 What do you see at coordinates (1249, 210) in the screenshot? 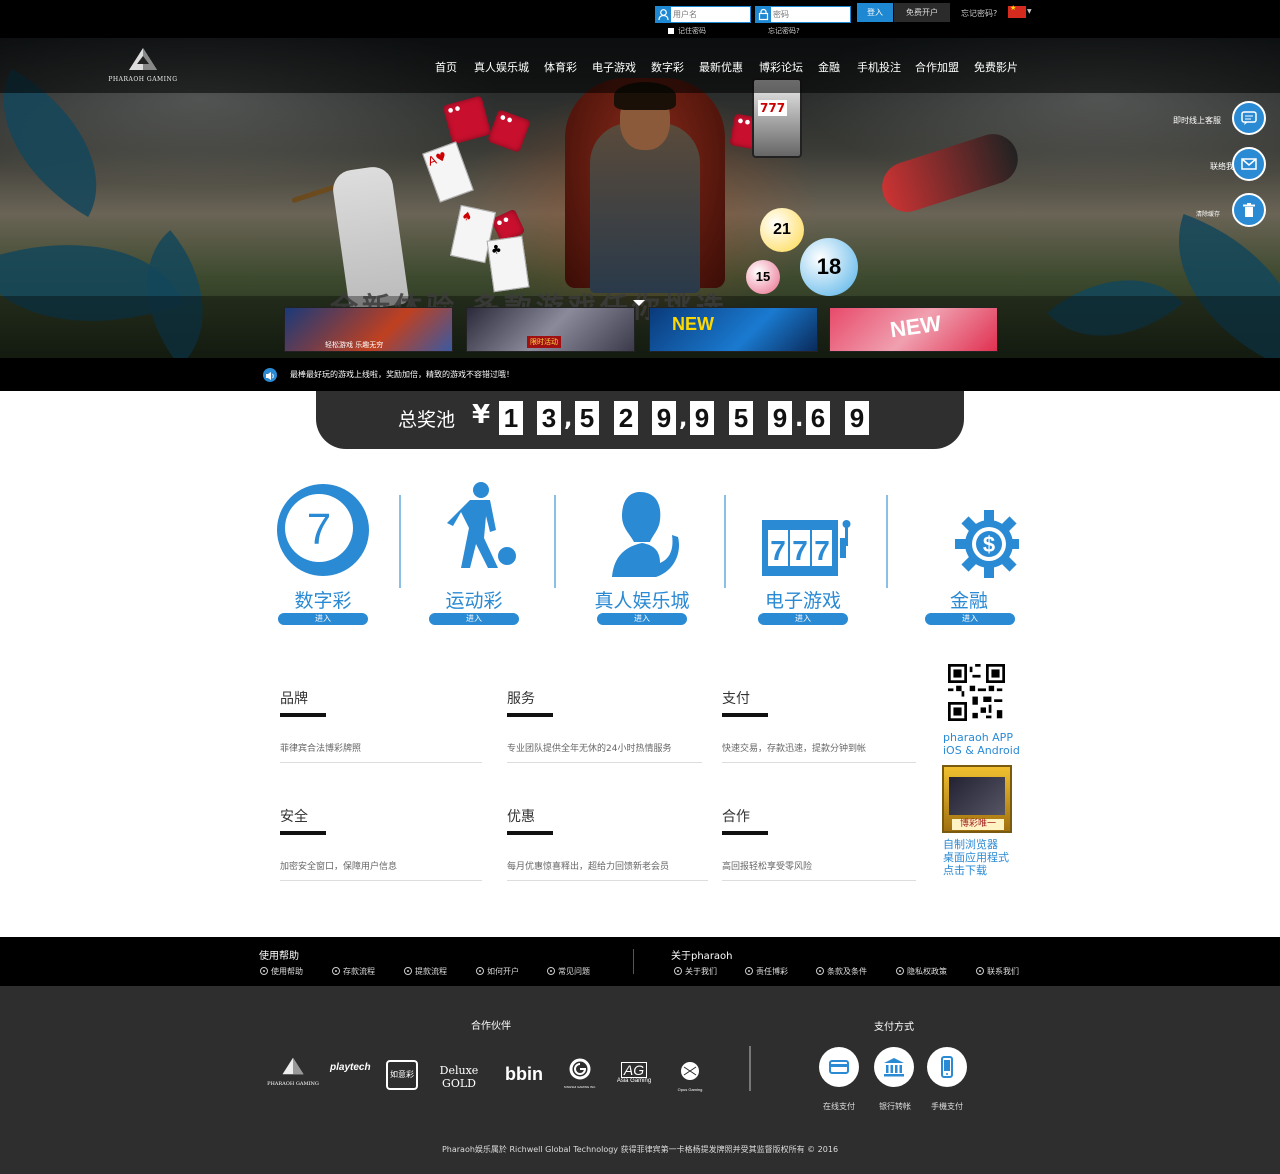
I see `clear-cache-button` at bounding box center [1249, 210].